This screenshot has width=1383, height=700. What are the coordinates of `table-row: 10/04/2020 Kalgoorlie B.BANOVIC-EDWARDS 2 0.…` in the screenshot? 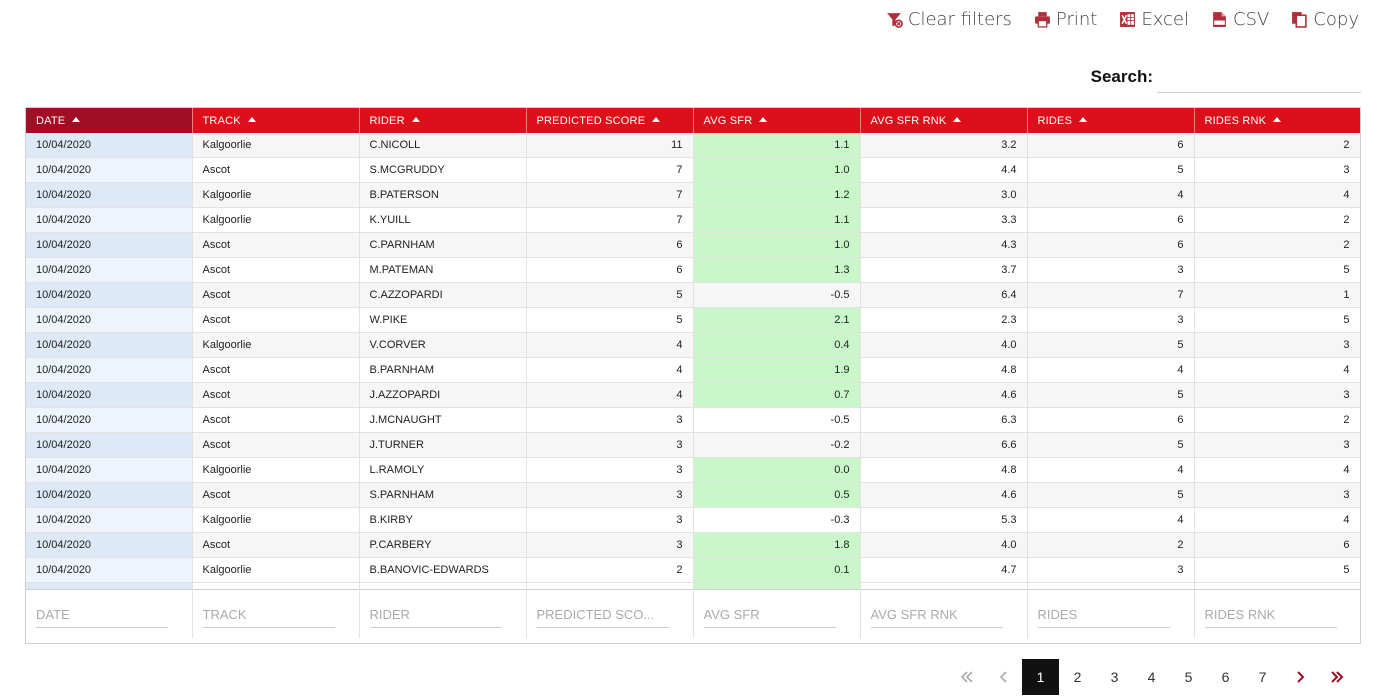 It's located at (693, 570).